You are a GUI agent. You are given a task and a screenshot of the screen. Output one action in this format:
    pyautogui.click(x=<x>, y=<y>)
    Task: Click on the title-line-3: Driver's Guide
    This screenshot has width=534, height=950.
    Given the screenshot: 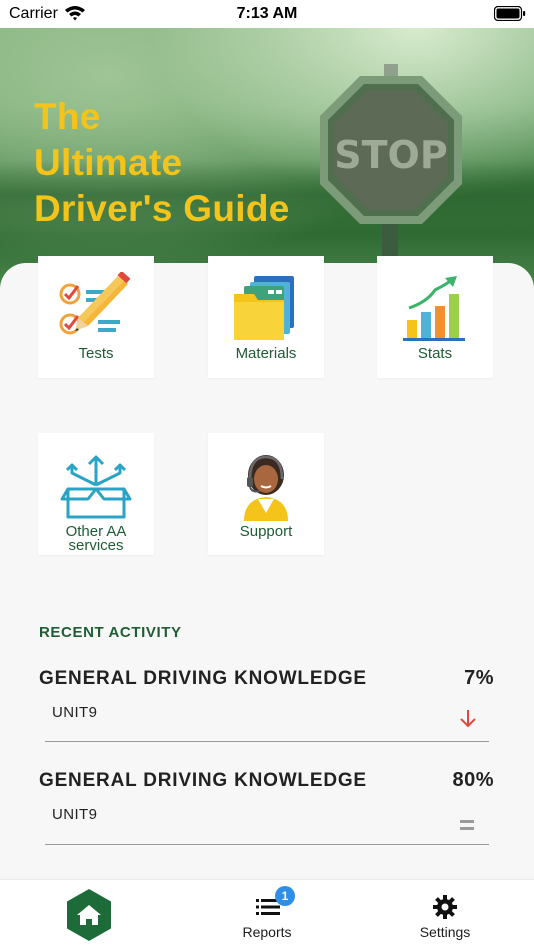 What is the action you would take?
    pyautogui.click(x=162, y=208)
    